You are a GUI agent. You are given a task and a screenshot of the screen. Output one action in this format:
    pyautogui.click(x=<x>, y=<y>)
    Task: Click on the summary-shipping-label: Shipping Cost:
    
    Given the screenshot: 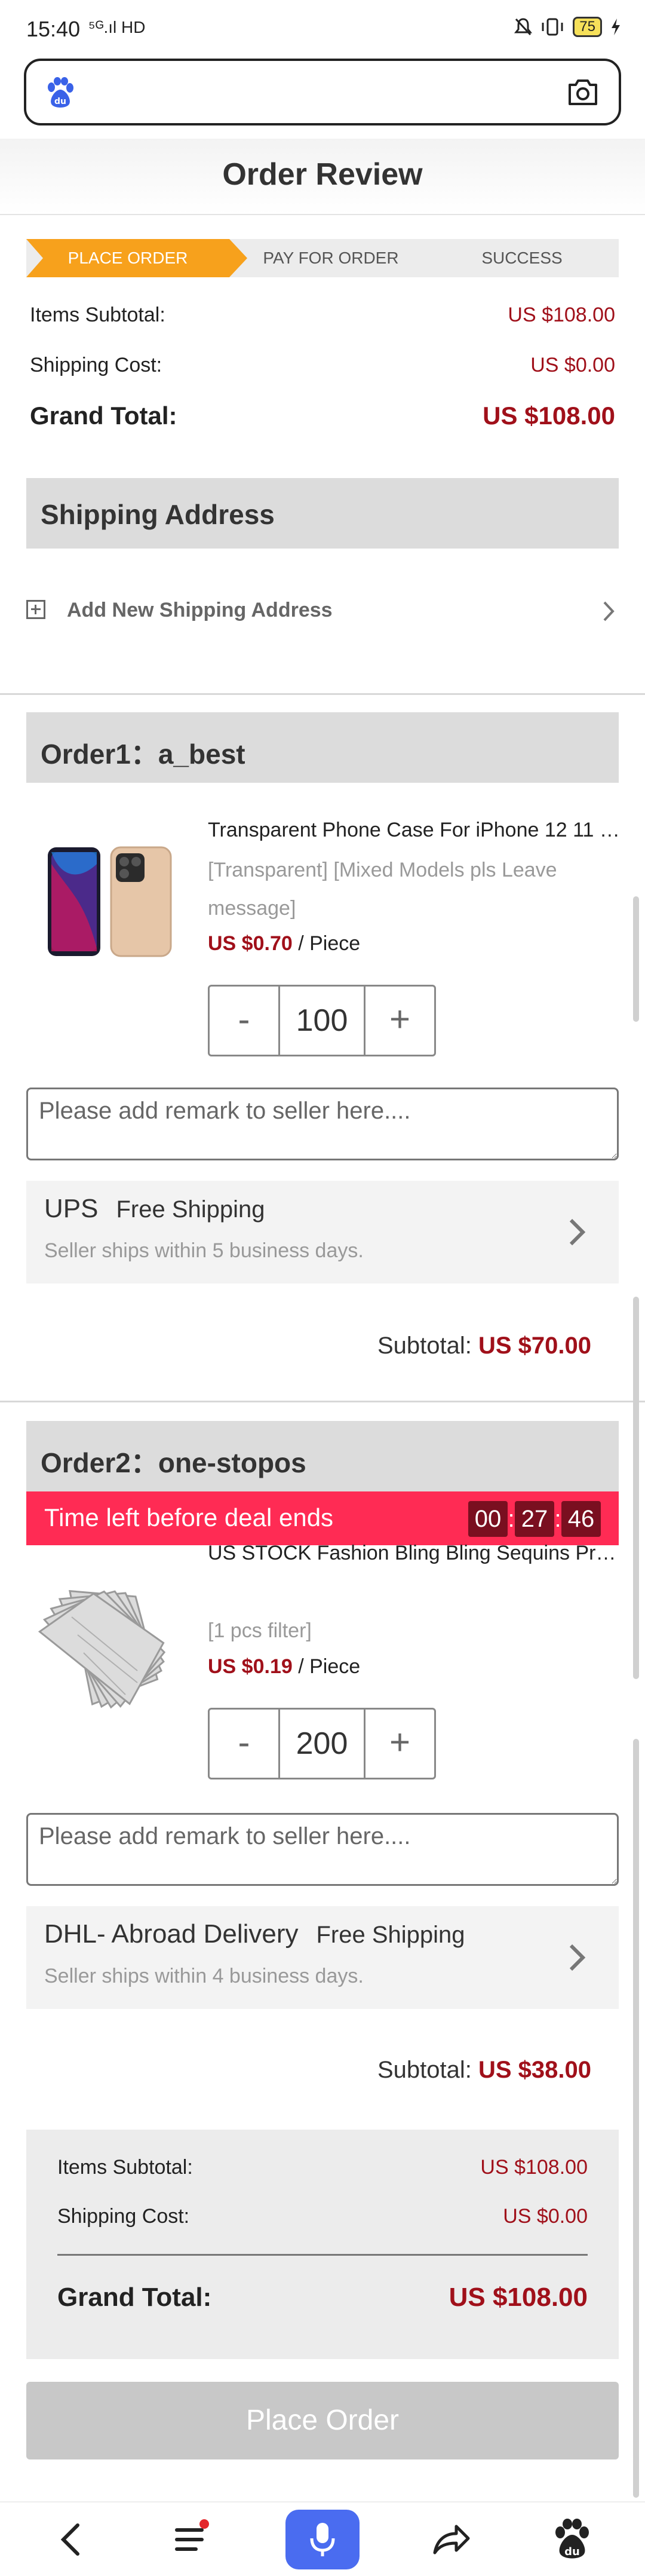 What is the action you would take?
    pyautogui.click(x=124, y=2216)
    